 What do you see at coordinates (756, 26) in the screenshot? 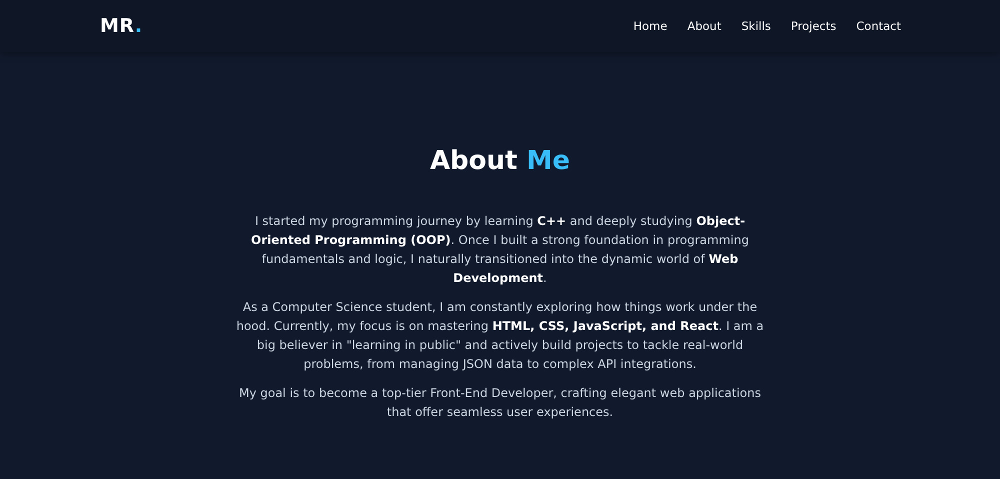
I see `nav-link: Skills` at bounding box center [756, 26].